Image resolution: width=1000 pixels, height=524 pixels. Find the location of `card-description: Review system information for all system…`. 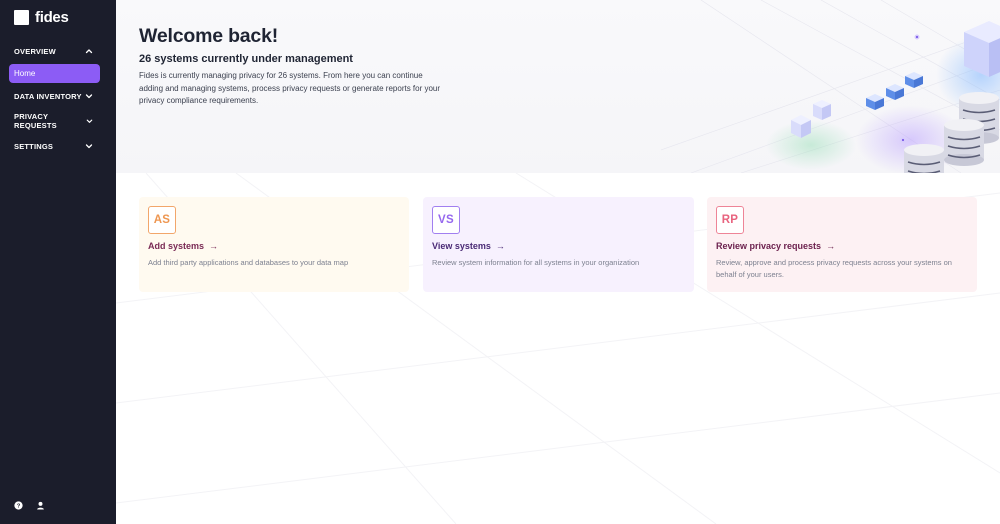

card-description: Review system information for all system… is located at coordinates (536, 262).